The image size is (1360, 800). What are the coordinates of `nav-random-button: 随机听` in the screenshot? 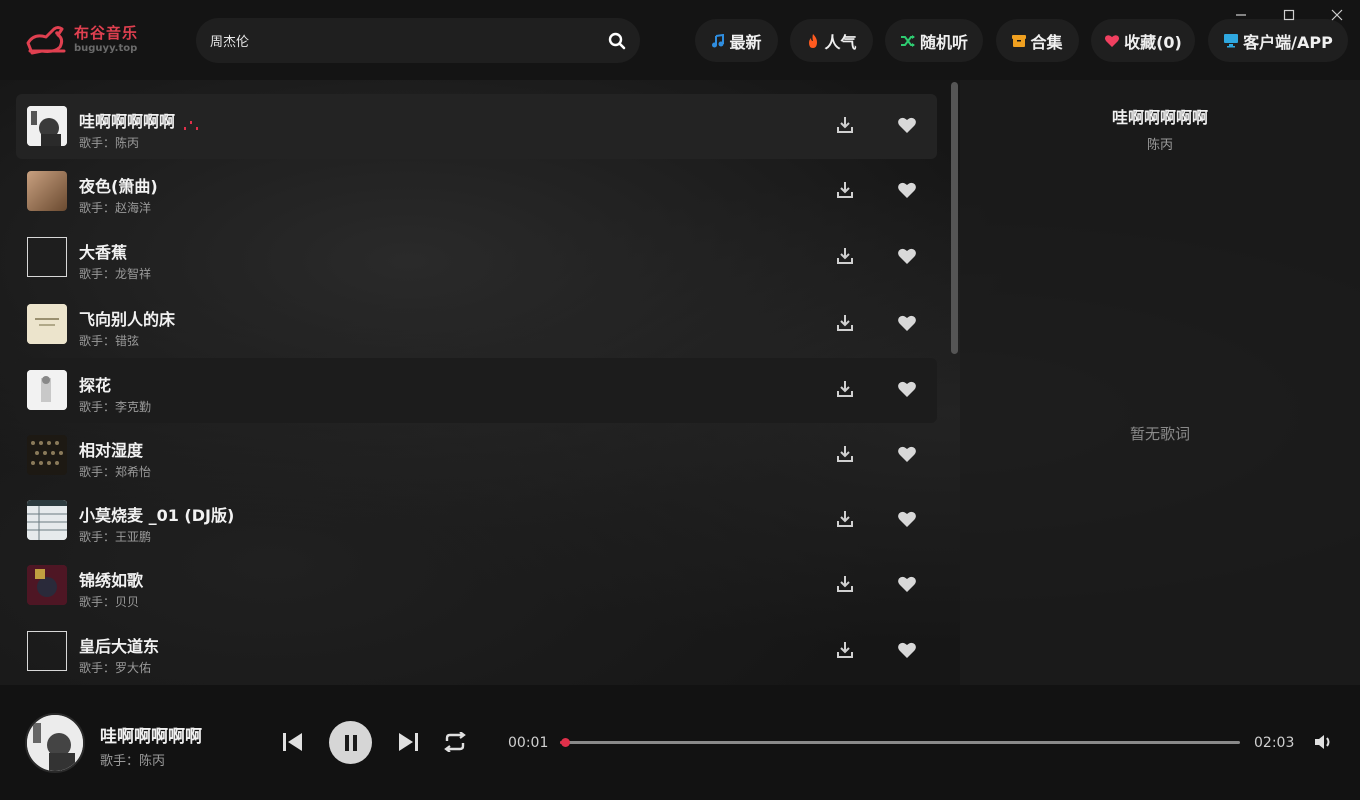 It's located at (934, 40).